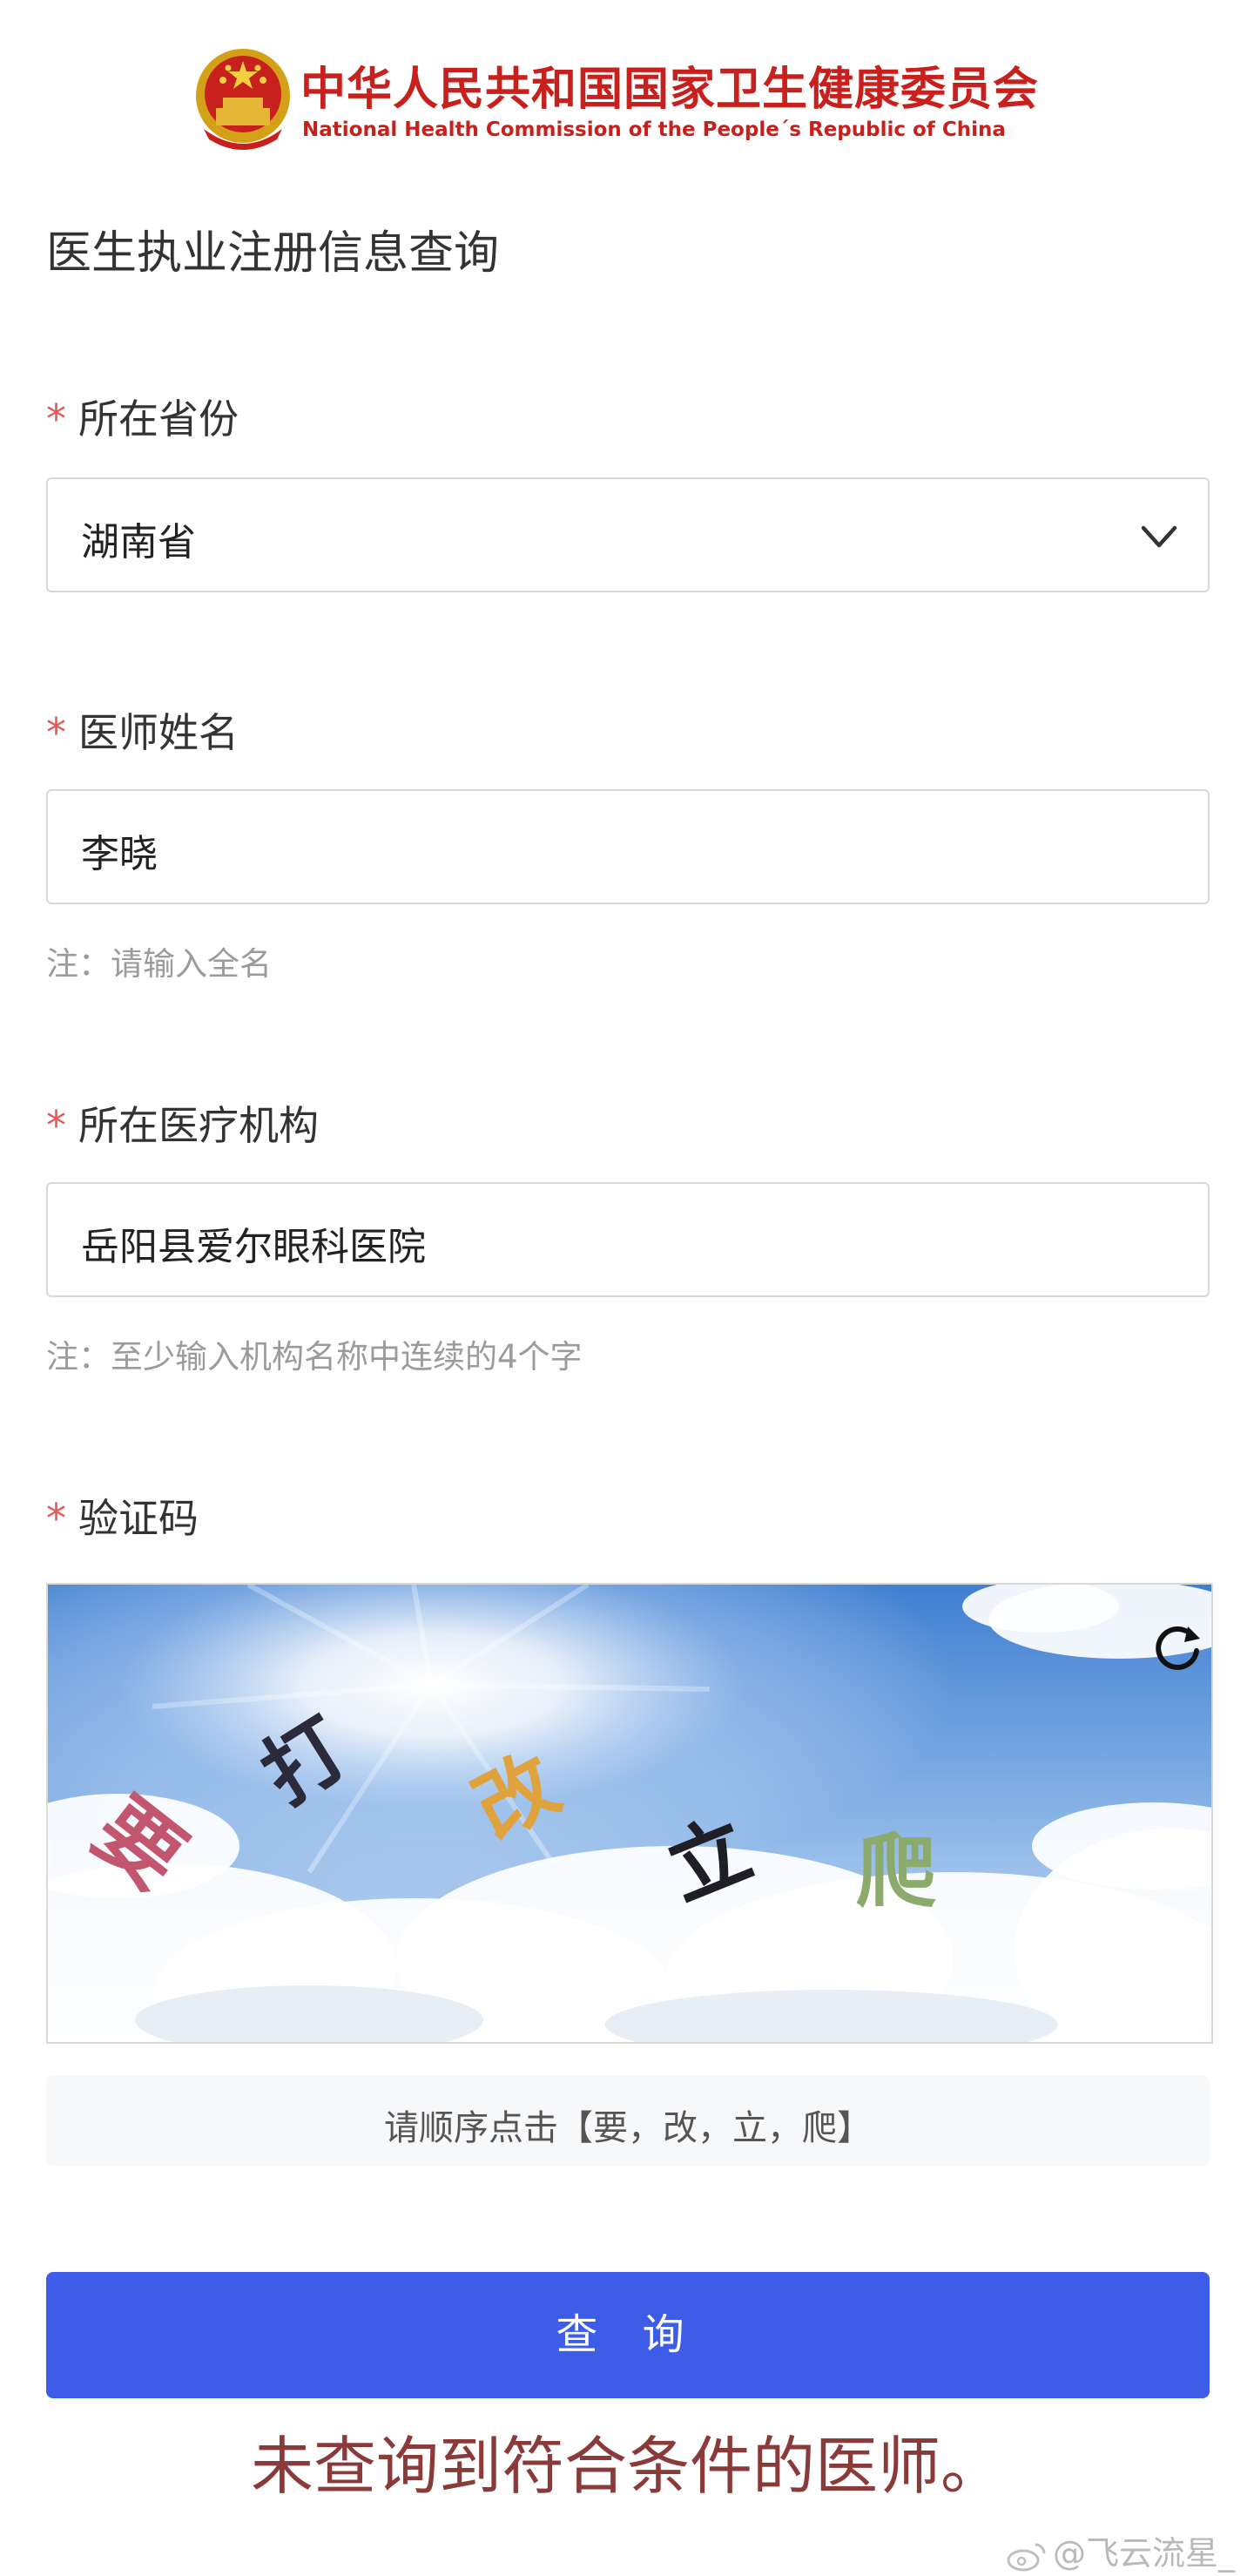  What do you see at coordinates (896, 1865) in the screenshot?
I see `captcha-char-5: 爬` at bounding box center [896, 1865].